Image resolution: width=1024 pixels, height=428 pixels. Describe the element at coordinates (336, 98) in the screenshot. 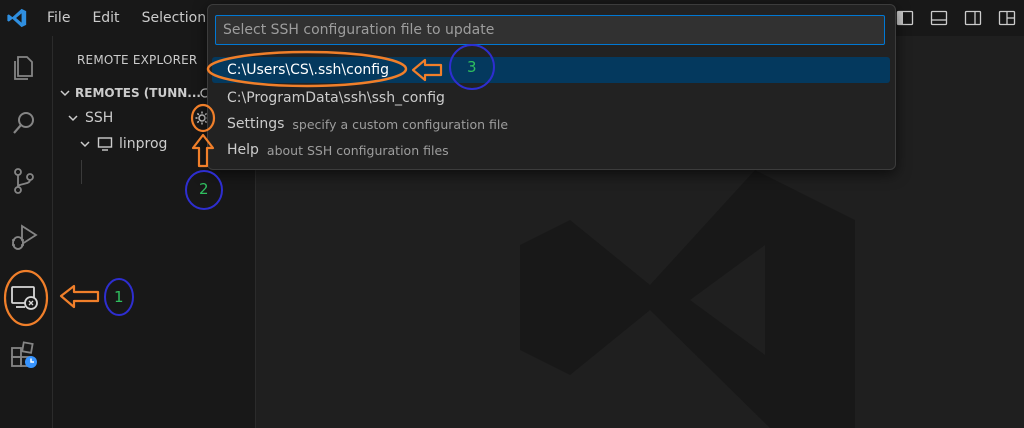

I see `quick-pick-item-label: C:\ProgramData\ssh\ssh_config` at that location.